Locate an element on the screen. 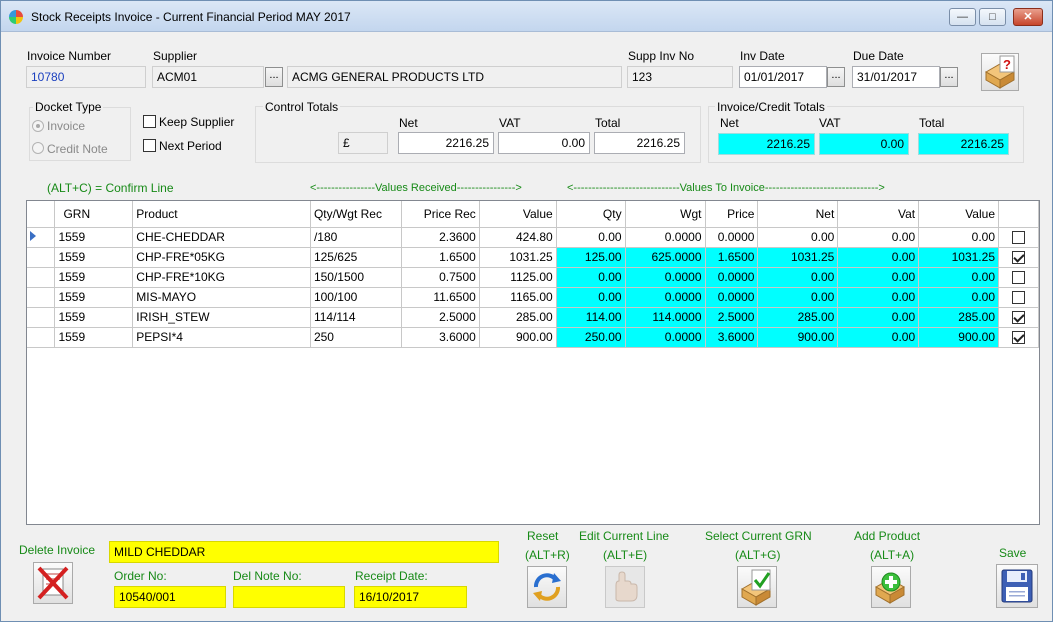 The image size is (1053, 622). supplier-code-field: ACM01 is located at coordinates (208, 77).